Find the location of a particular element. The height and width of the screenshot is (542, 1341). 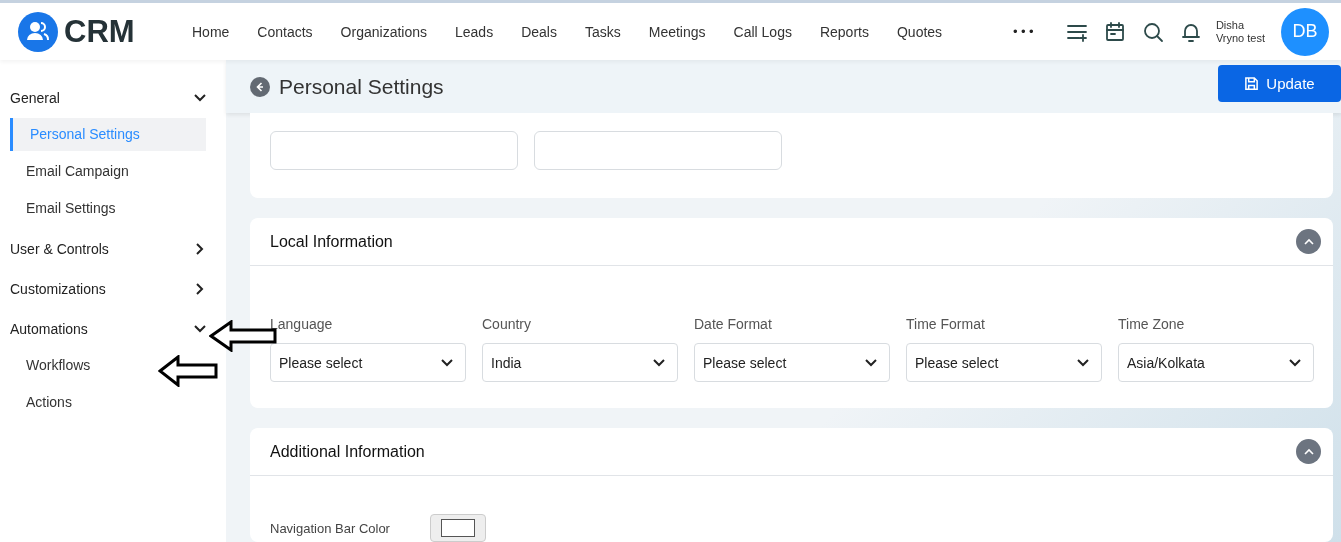

field-label: Time Format is located at coordinates (946, 324).